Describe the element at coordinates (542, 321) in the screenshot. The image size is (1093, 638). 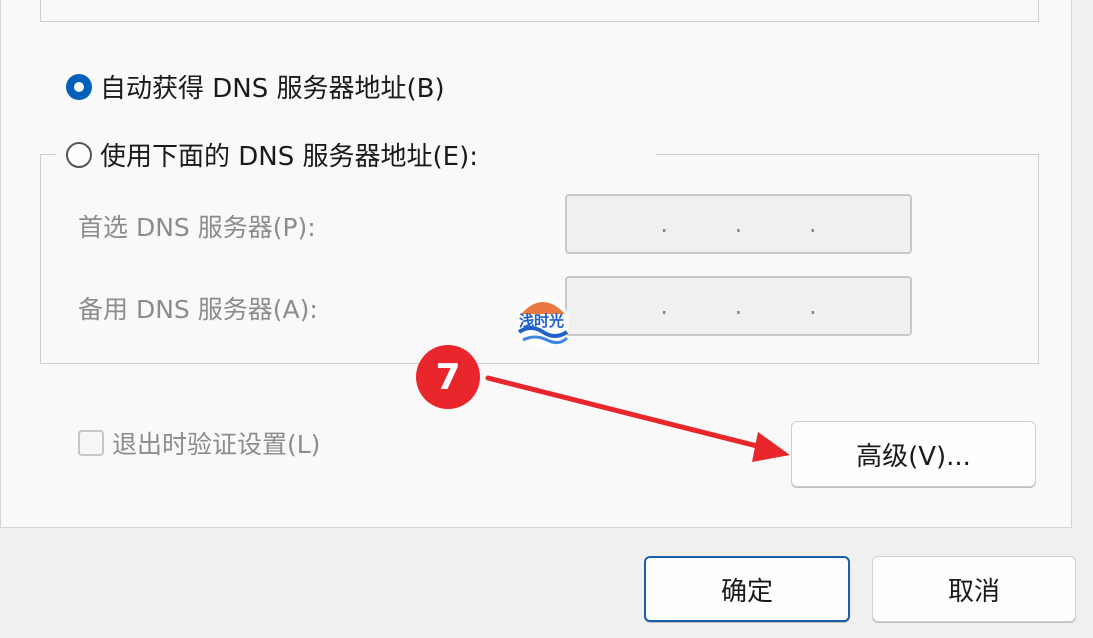
I see `watermark-text: 浅时光` at that location.